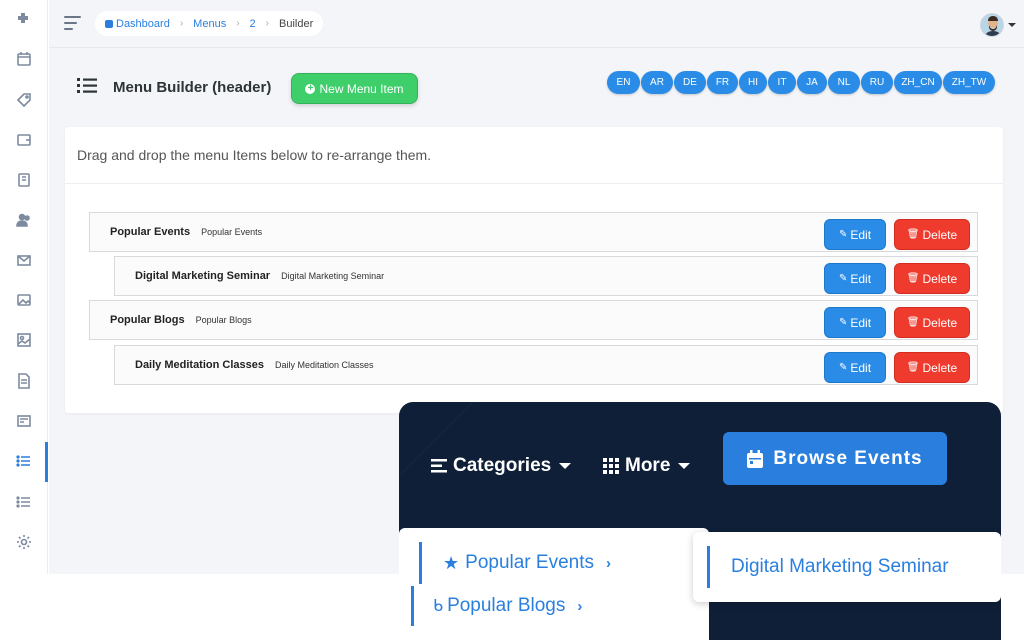 This screenshot has height=640, width=1024. What do you see at coordinates (324, 365) in the screenshot?
I see `menu-item-subtitle: Daily Meditation Classes` at bounding box center [324, 365].